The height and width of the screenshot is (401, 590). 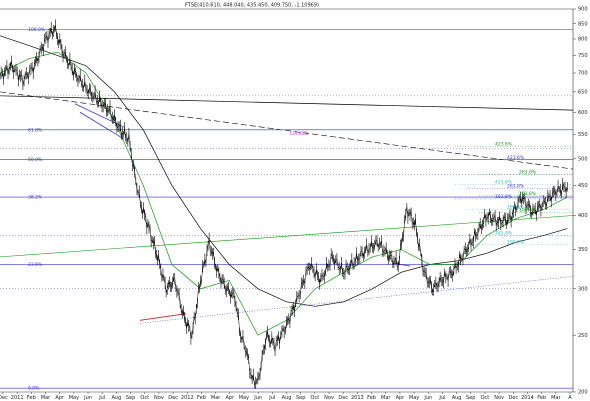 What do you see at coordinates (35, 160) in the screenshot?
I see `retracement-label: 50.0%` at bounding box center [35, 160].